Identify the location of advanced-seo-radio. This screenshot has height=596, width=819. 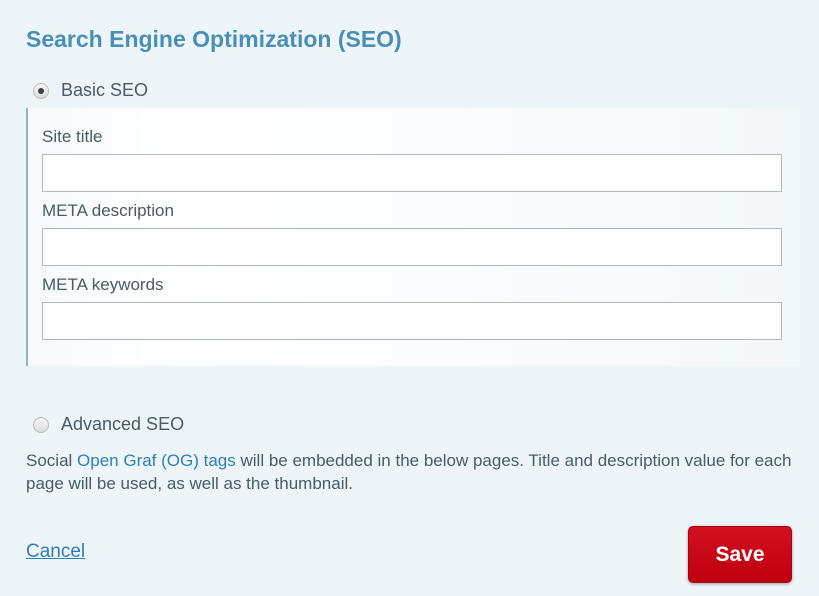
(41, 424).